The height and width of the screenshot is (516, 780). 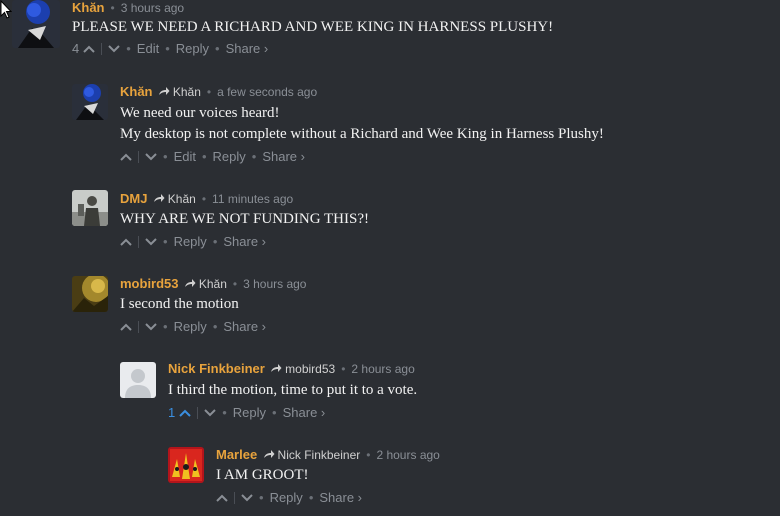 I want to click on timestamp: a few seconds ago, so click(x=267, y=92).